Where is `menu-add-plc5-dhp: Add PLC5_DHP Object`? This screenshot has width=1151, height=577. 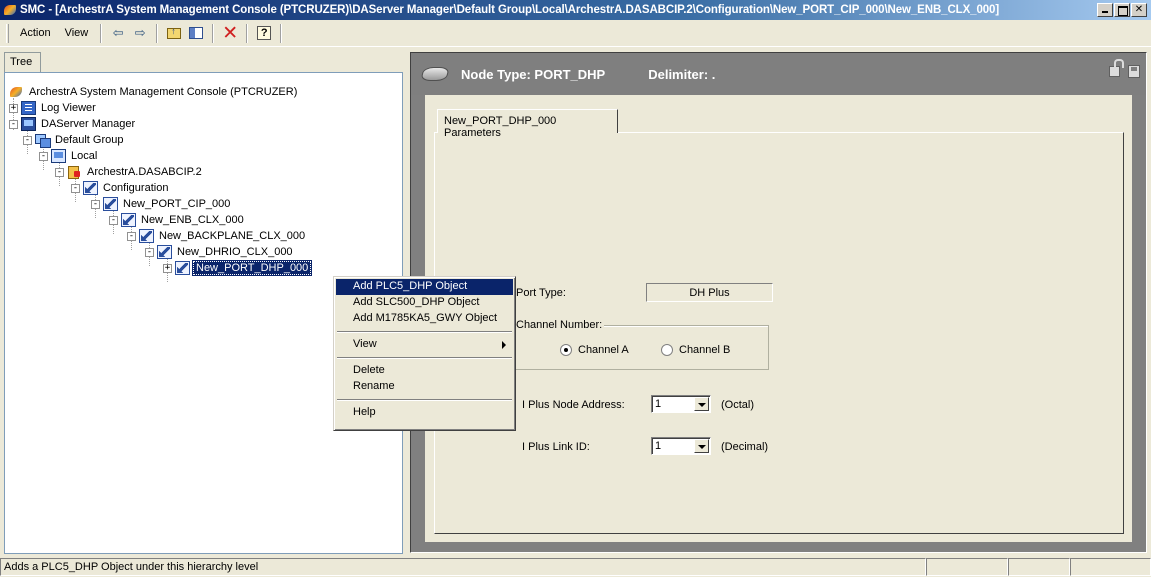
menu-add-plc5-dhp: Add PLC5_DHP Object is located at coordinates (424, 287).